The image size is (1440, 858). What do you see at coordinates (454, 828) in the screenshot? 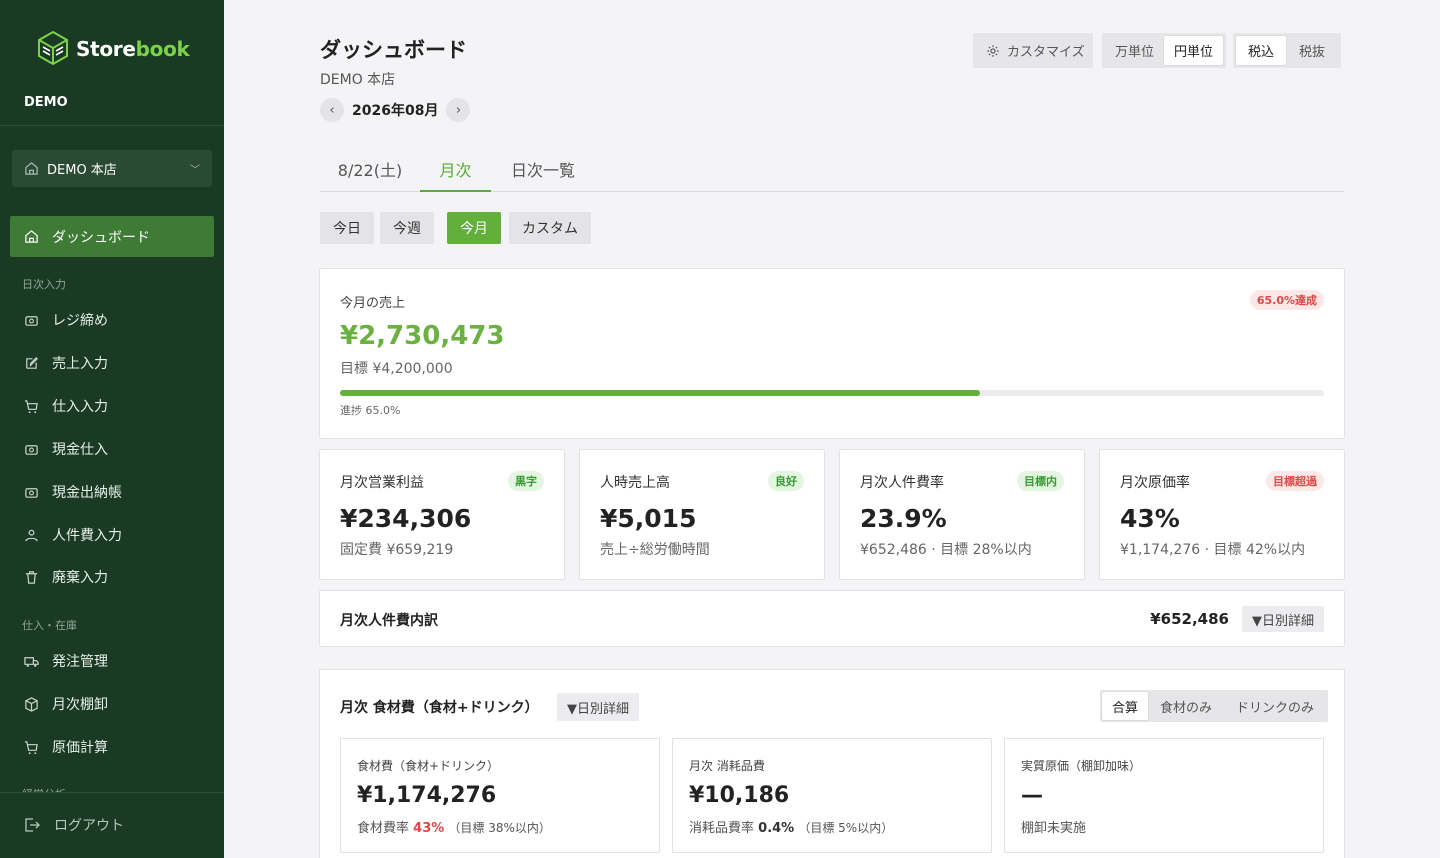
I see `subcard-note: 食材費率 43% （目標 38%以内）` at bounding box center [454, 828].